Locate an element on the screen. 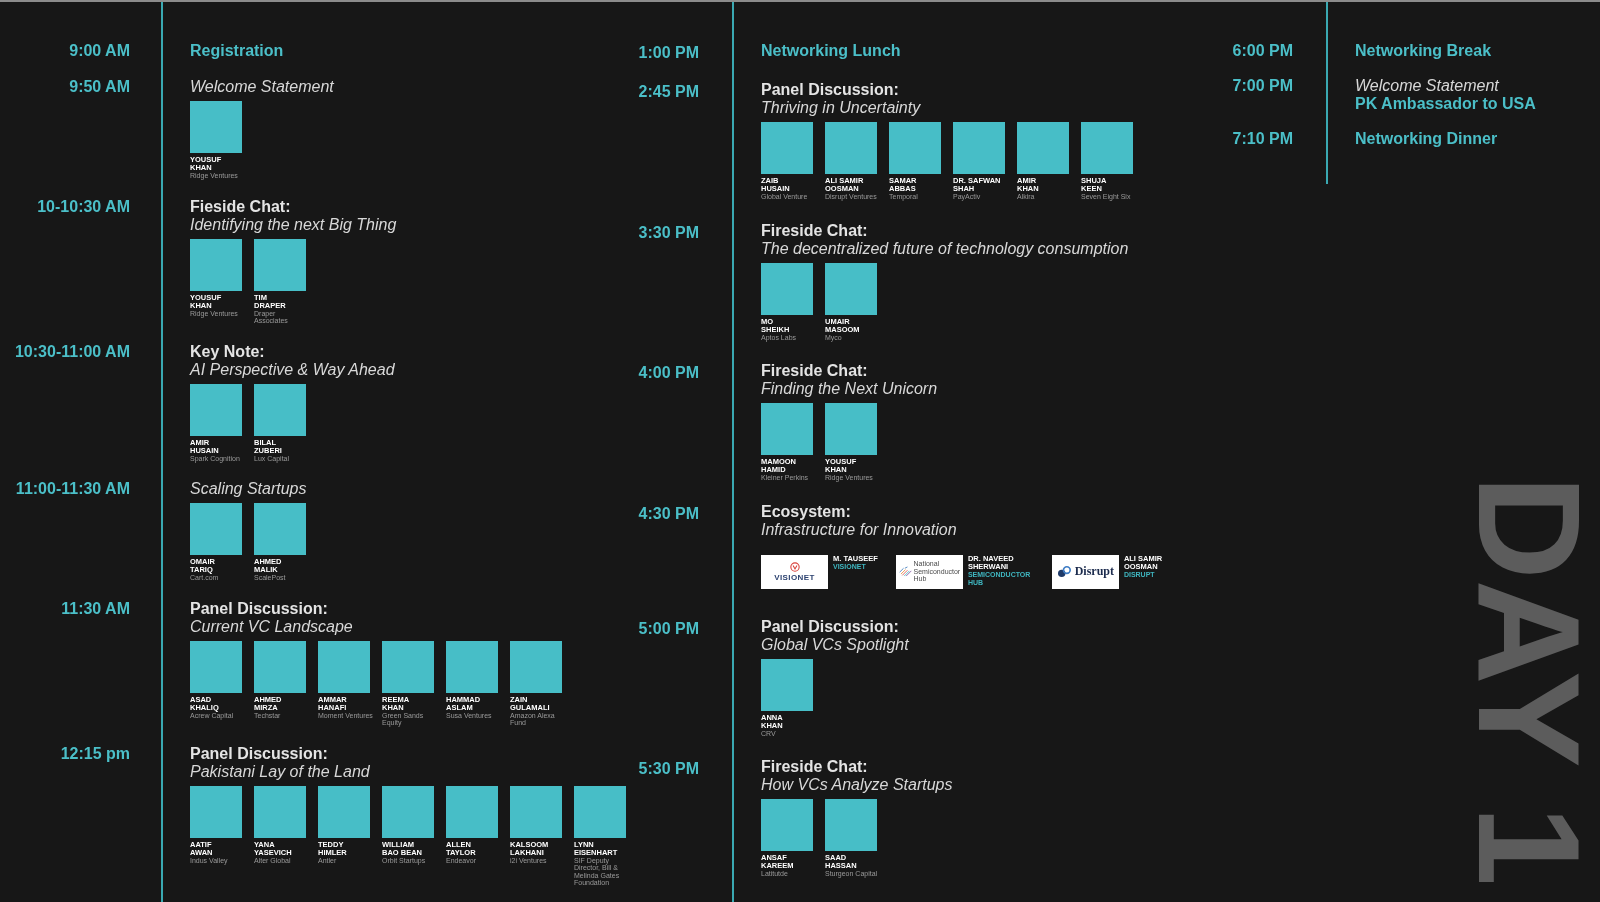 The width and height of the screenshot is (1600, 902). speaker-title: PK Ambassador to USA is located at coordinates (1445, 104).